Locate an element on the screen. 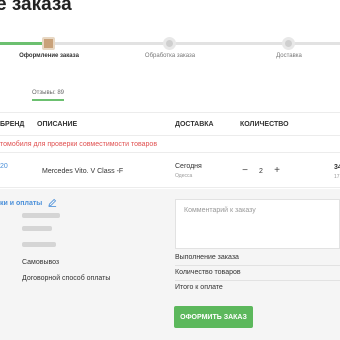  column-header-brand: БРЕНД is located at coordinates (12, 124).